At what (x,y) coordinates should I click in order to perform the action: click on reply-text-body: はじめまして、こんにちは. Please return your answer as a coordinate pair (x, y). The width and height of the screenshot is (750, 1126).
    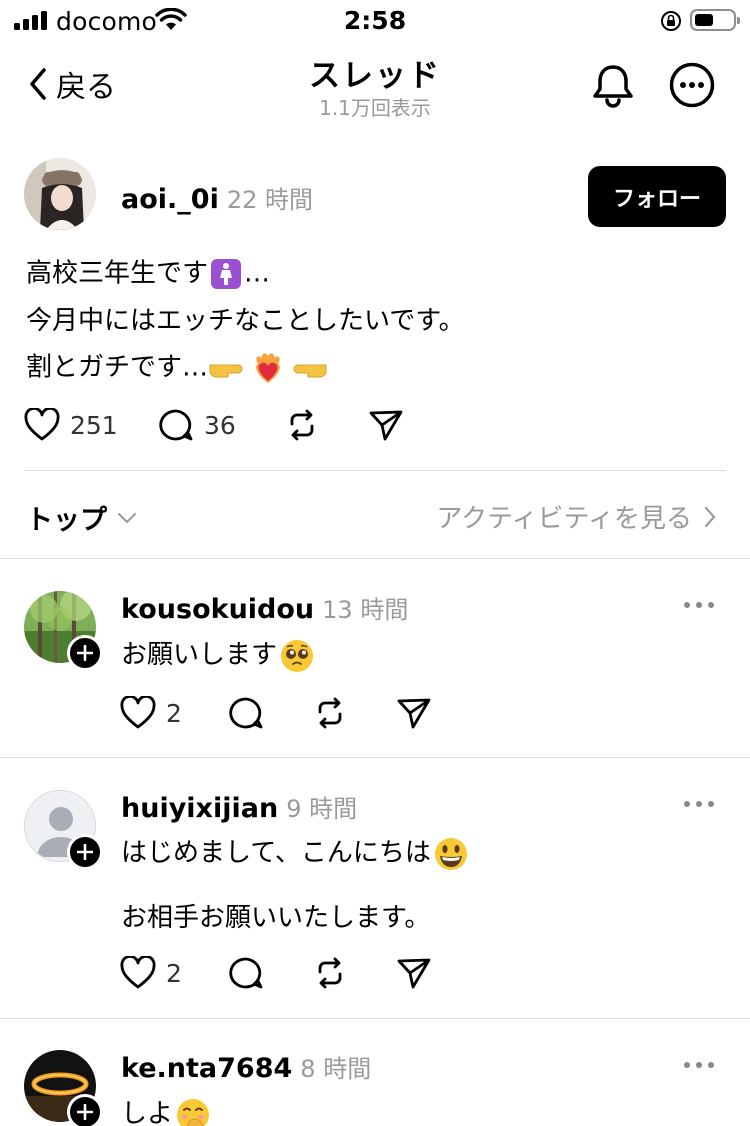
    Looking at the image, I should click on (276, 853).